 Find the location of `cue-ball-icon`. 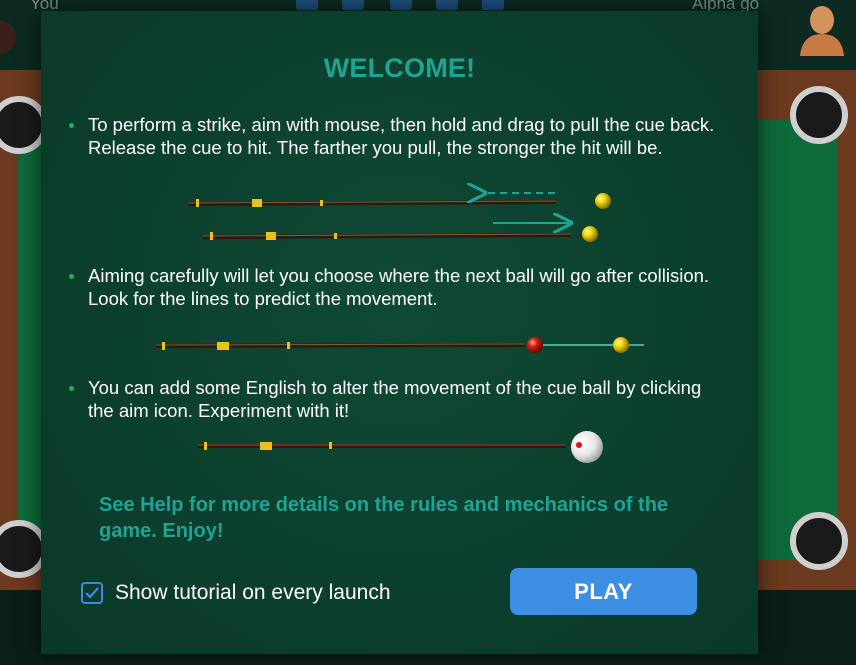

cue-ball-icon is located at coordinates (587, 447).